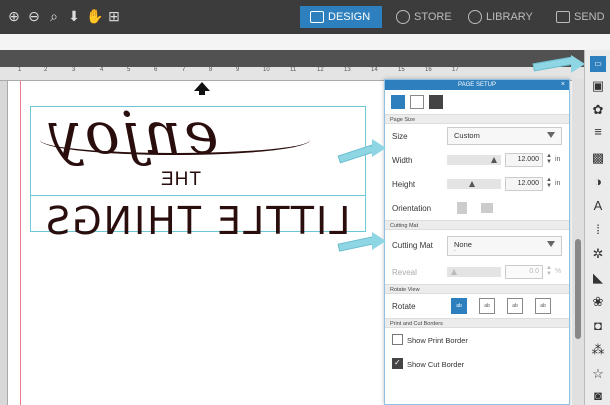 The width and height of the screenshot is (610, 405). What do you see at coordinates (74, 16) in the screenshot?
I see `move-down-icon: ⬇` at bounding box center [74, 16].